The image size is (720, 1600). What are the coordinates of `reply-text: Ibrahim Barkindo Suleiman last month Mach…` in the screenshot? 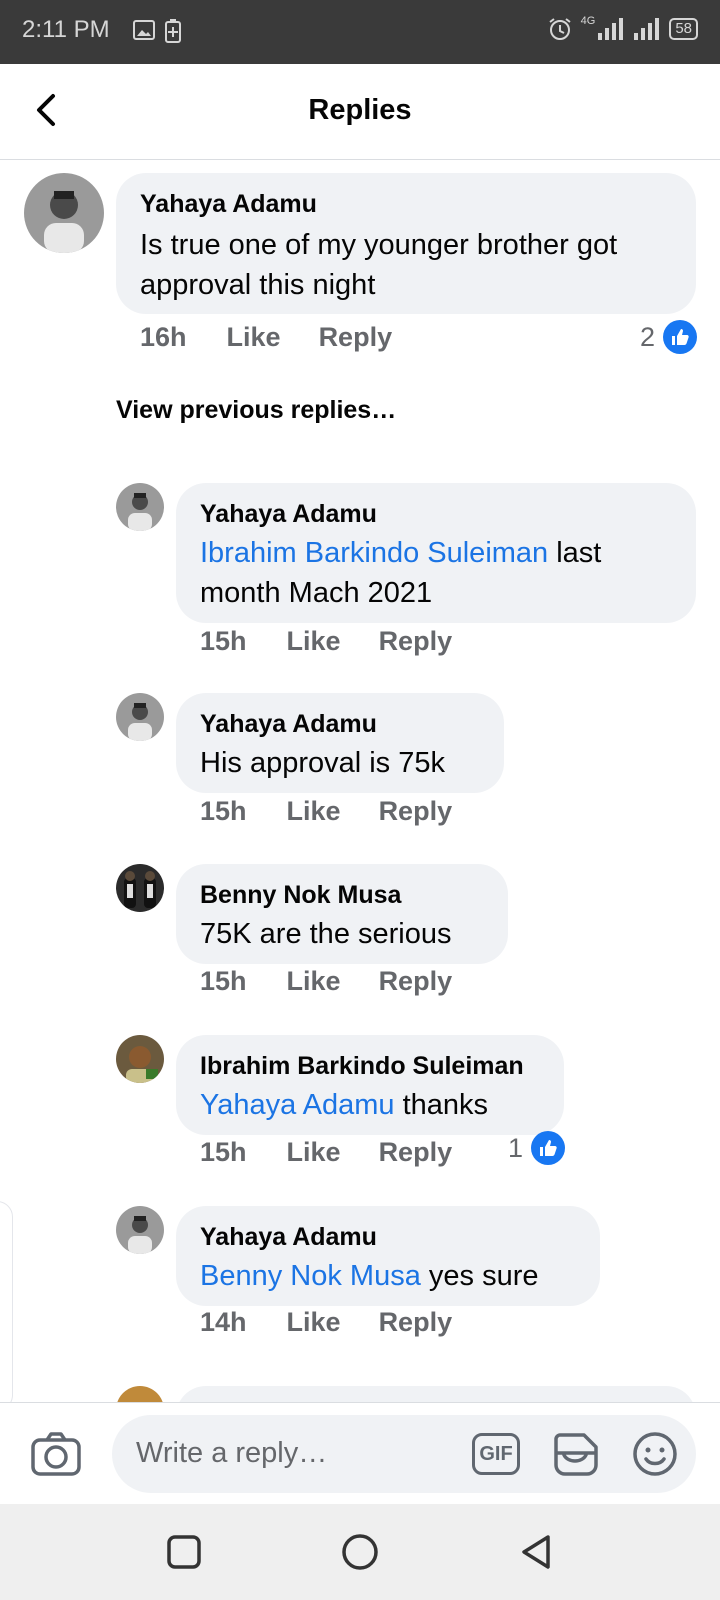 It's located at (440, 573).